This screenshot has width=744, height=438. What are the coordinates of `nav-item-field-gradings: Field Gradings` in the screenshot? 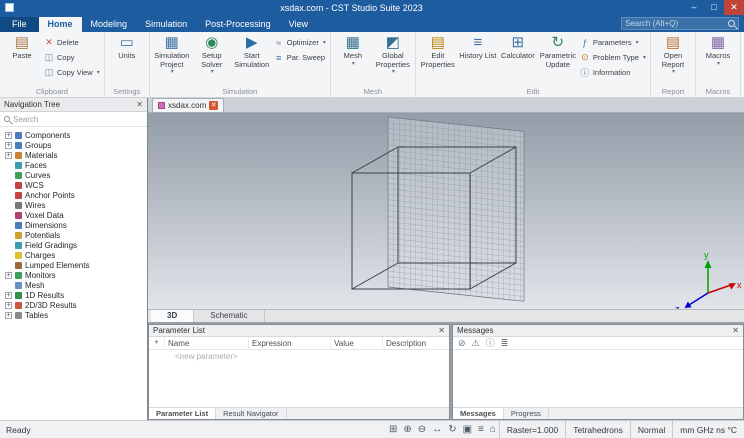 It's located at (76, 245).